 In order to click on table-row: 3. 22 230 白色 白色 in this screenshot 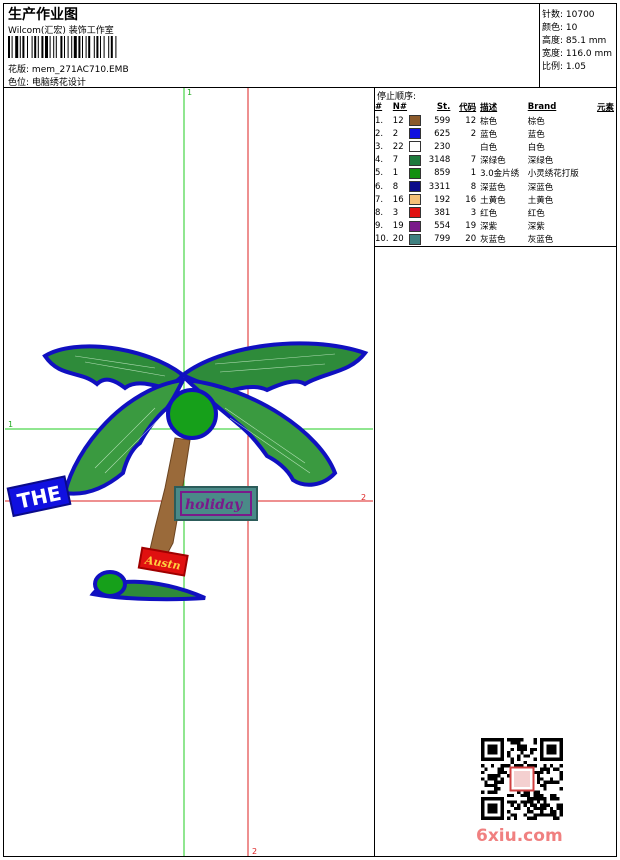, I will do `click(496, 146)`.